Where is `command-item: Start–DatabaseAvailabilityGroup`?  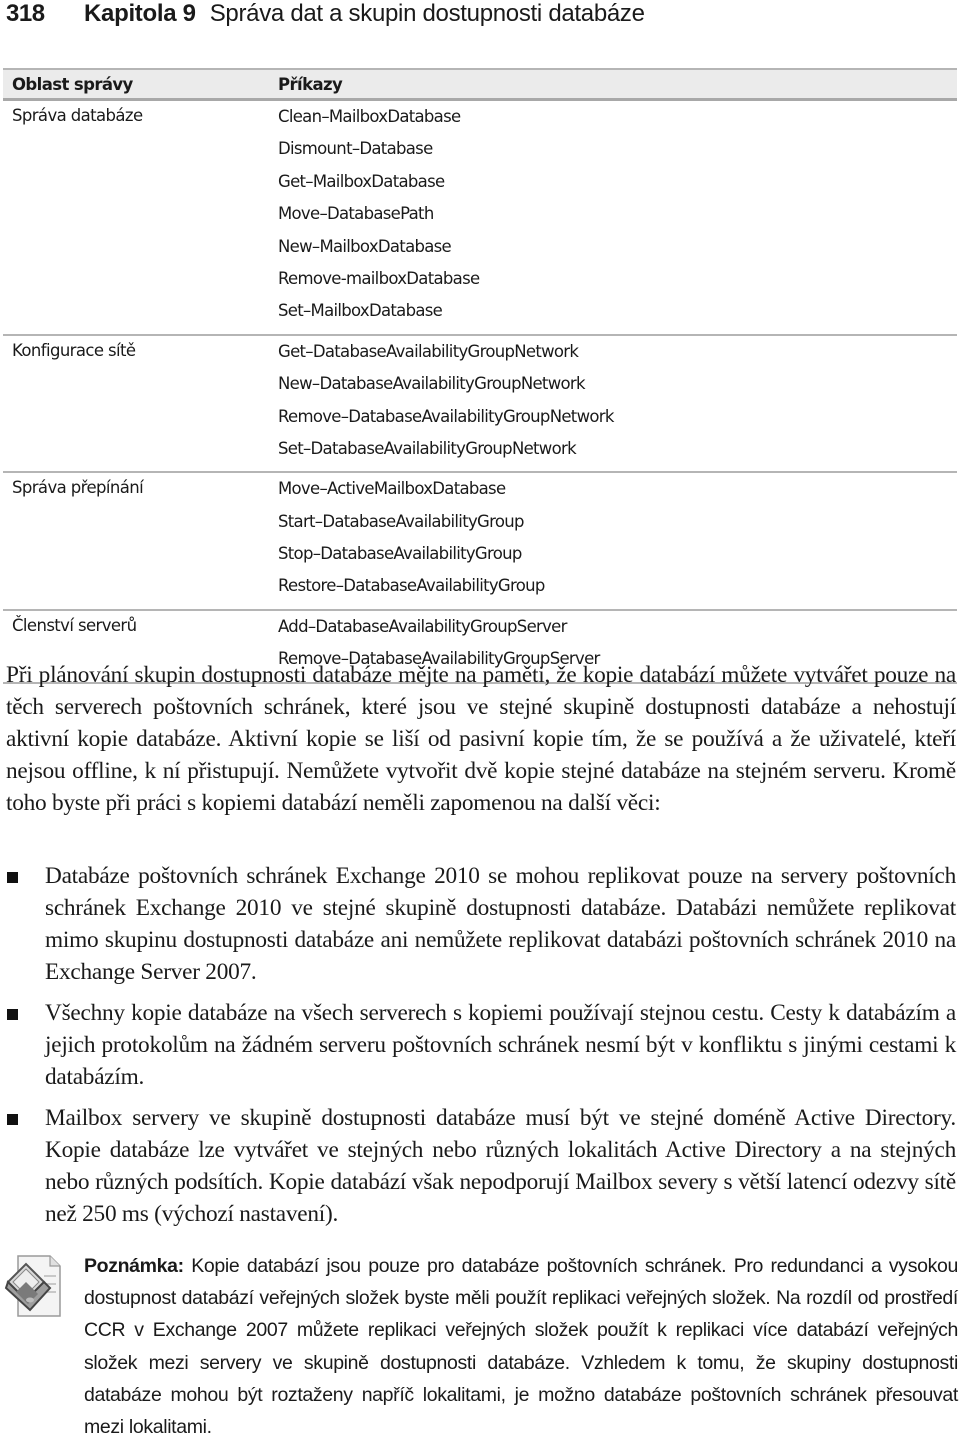
command-item: Start–DatabaseAvailabilityGroup is located at coordinates (401, 521).